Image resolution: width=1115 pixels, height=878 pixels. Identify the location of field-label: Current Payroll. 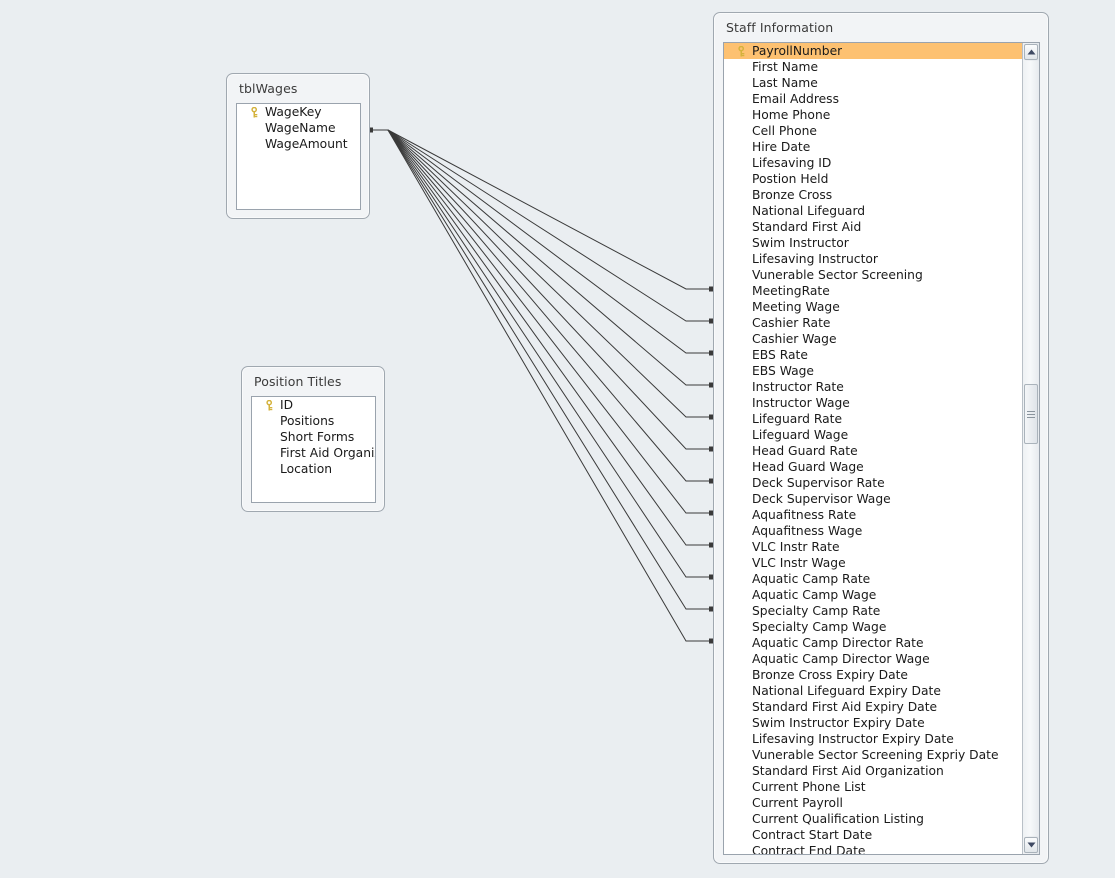
(797, 803).